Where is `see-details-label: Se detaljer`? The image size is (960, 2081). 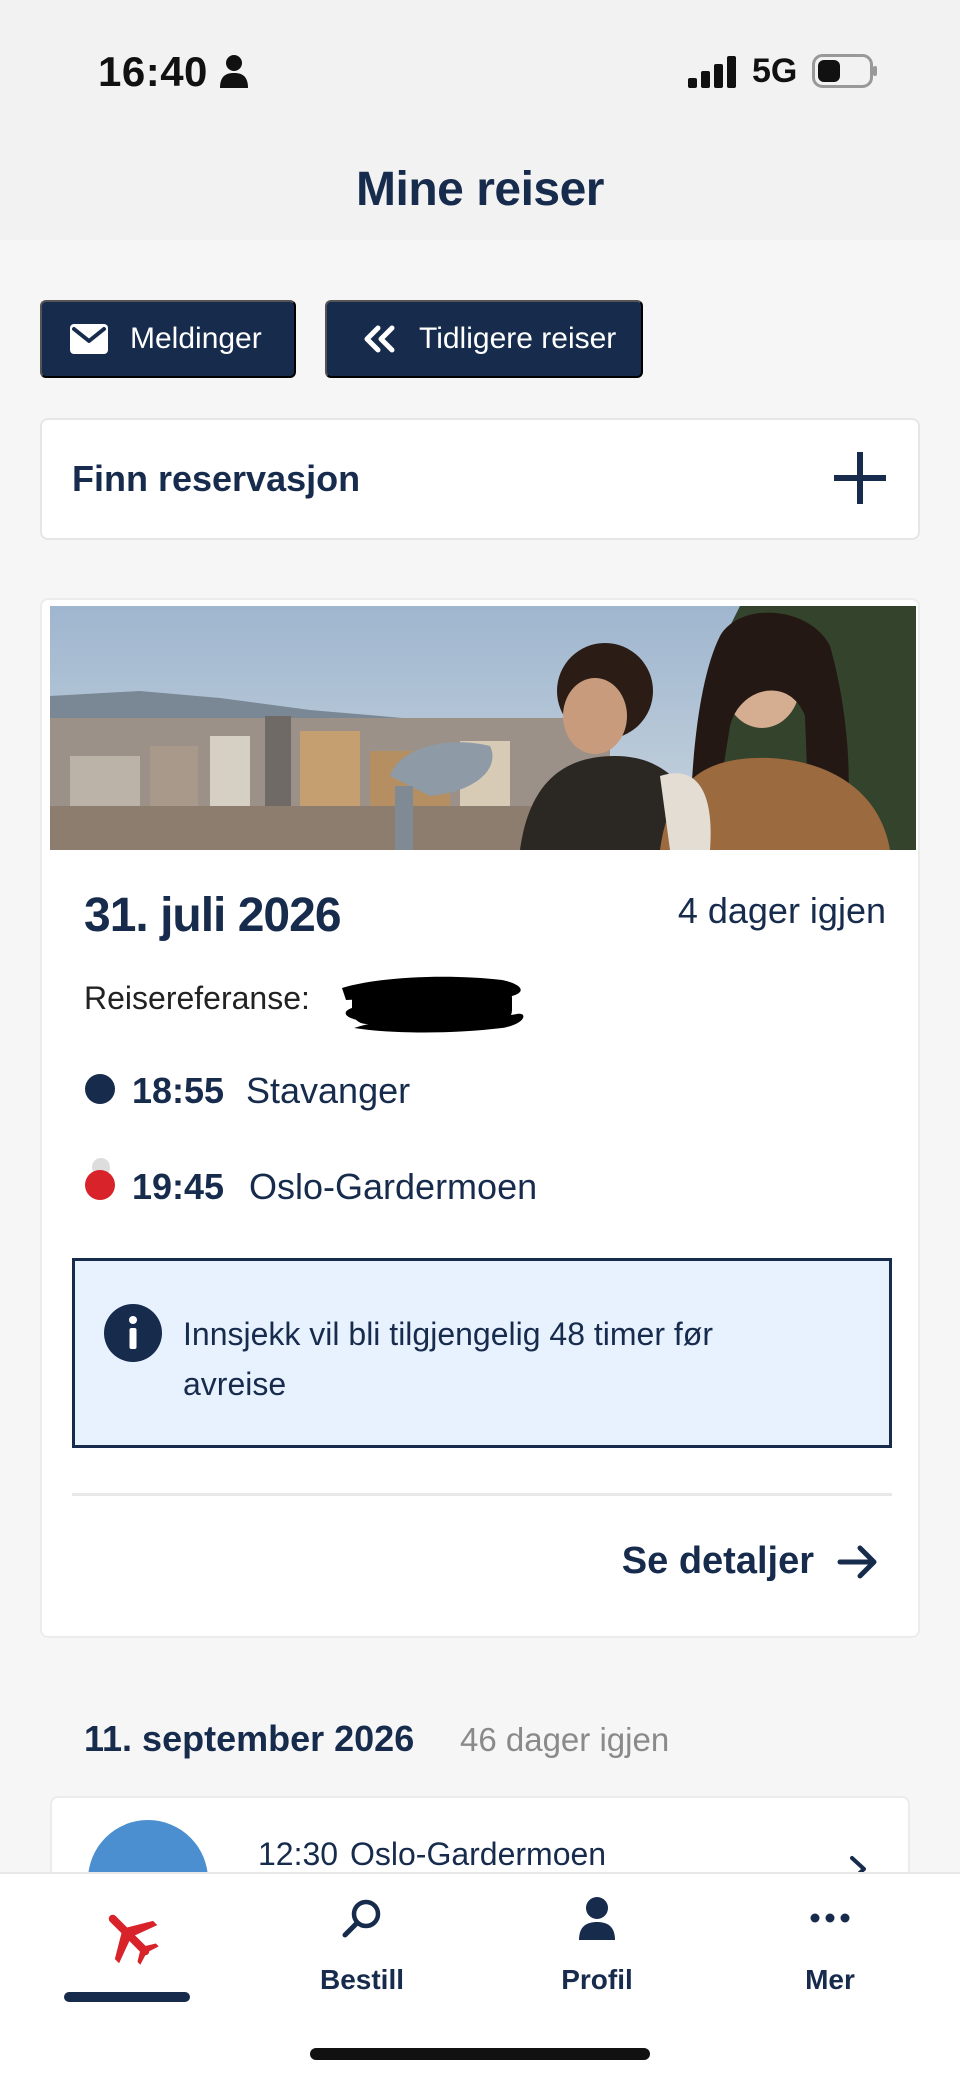 see-details-label: Se detaljer is located at coordinates (717, 1561).